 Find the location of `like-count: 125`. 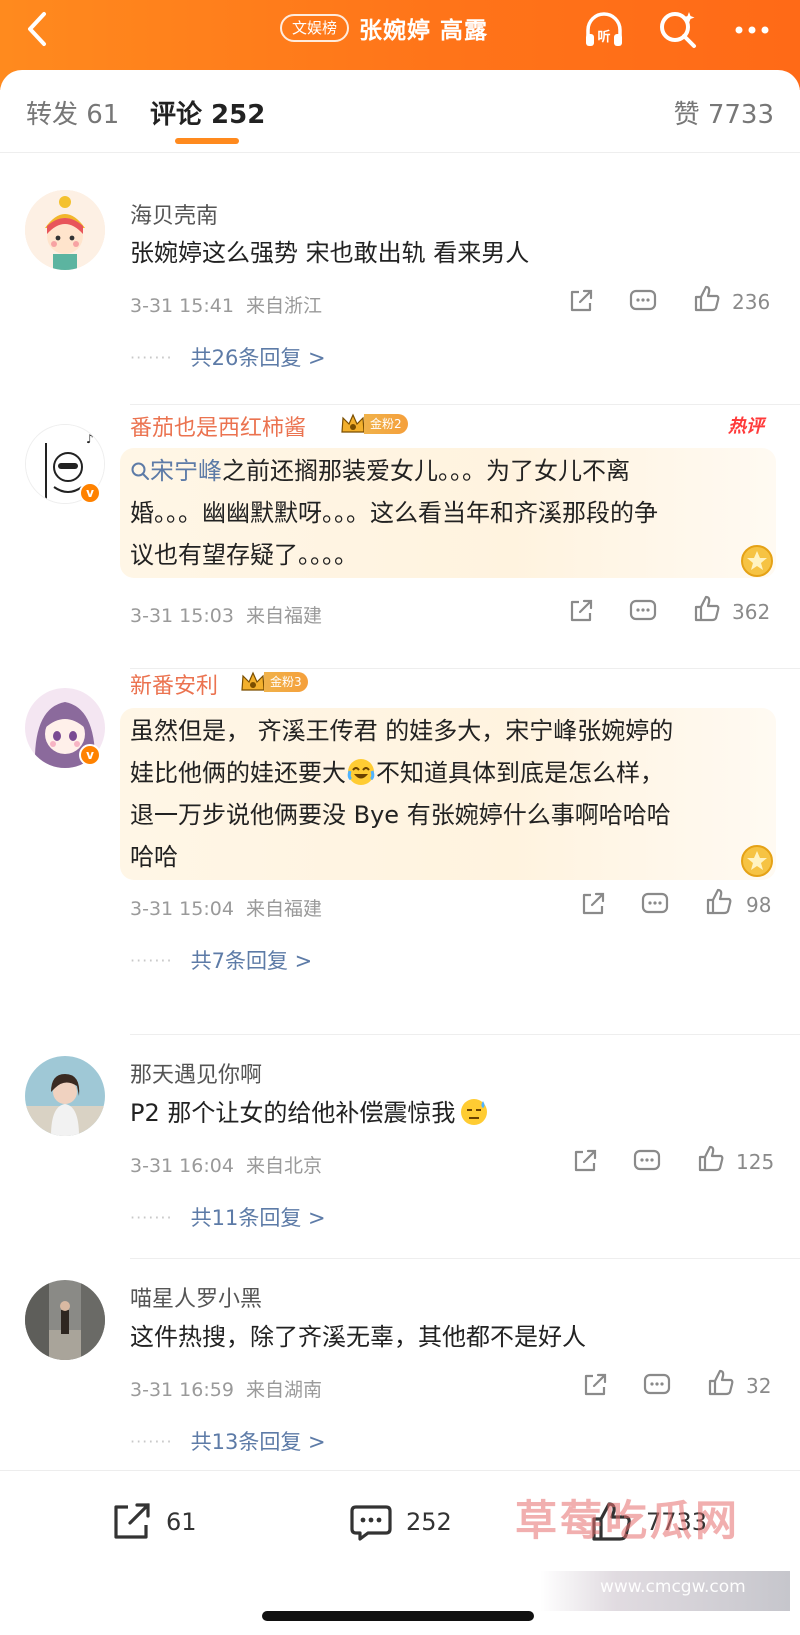

like-count: 125 is located at coordinates (755, 1162).